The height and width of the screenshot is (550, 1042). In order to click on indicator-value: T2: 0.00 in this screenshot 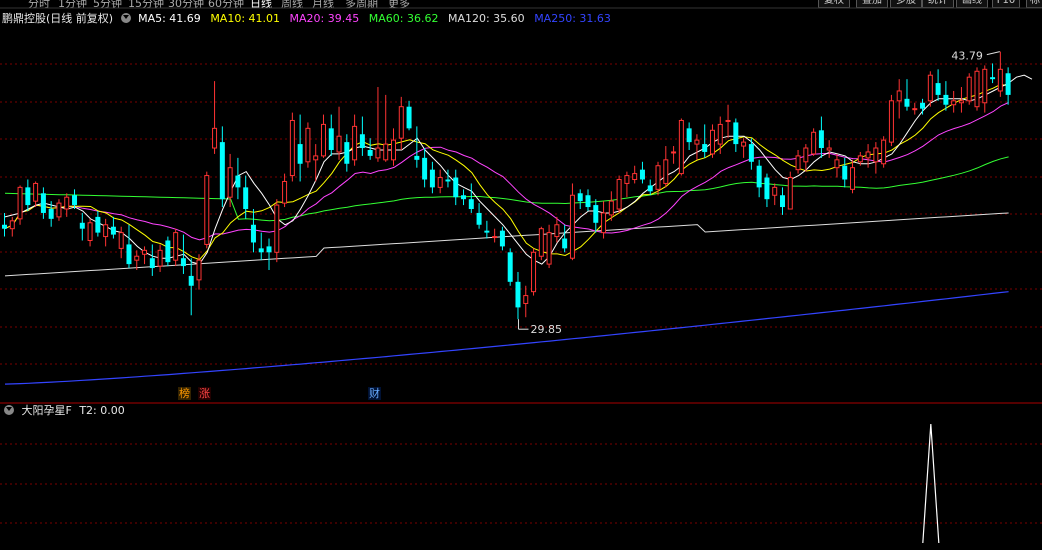, I will do `click(102, 410)`.